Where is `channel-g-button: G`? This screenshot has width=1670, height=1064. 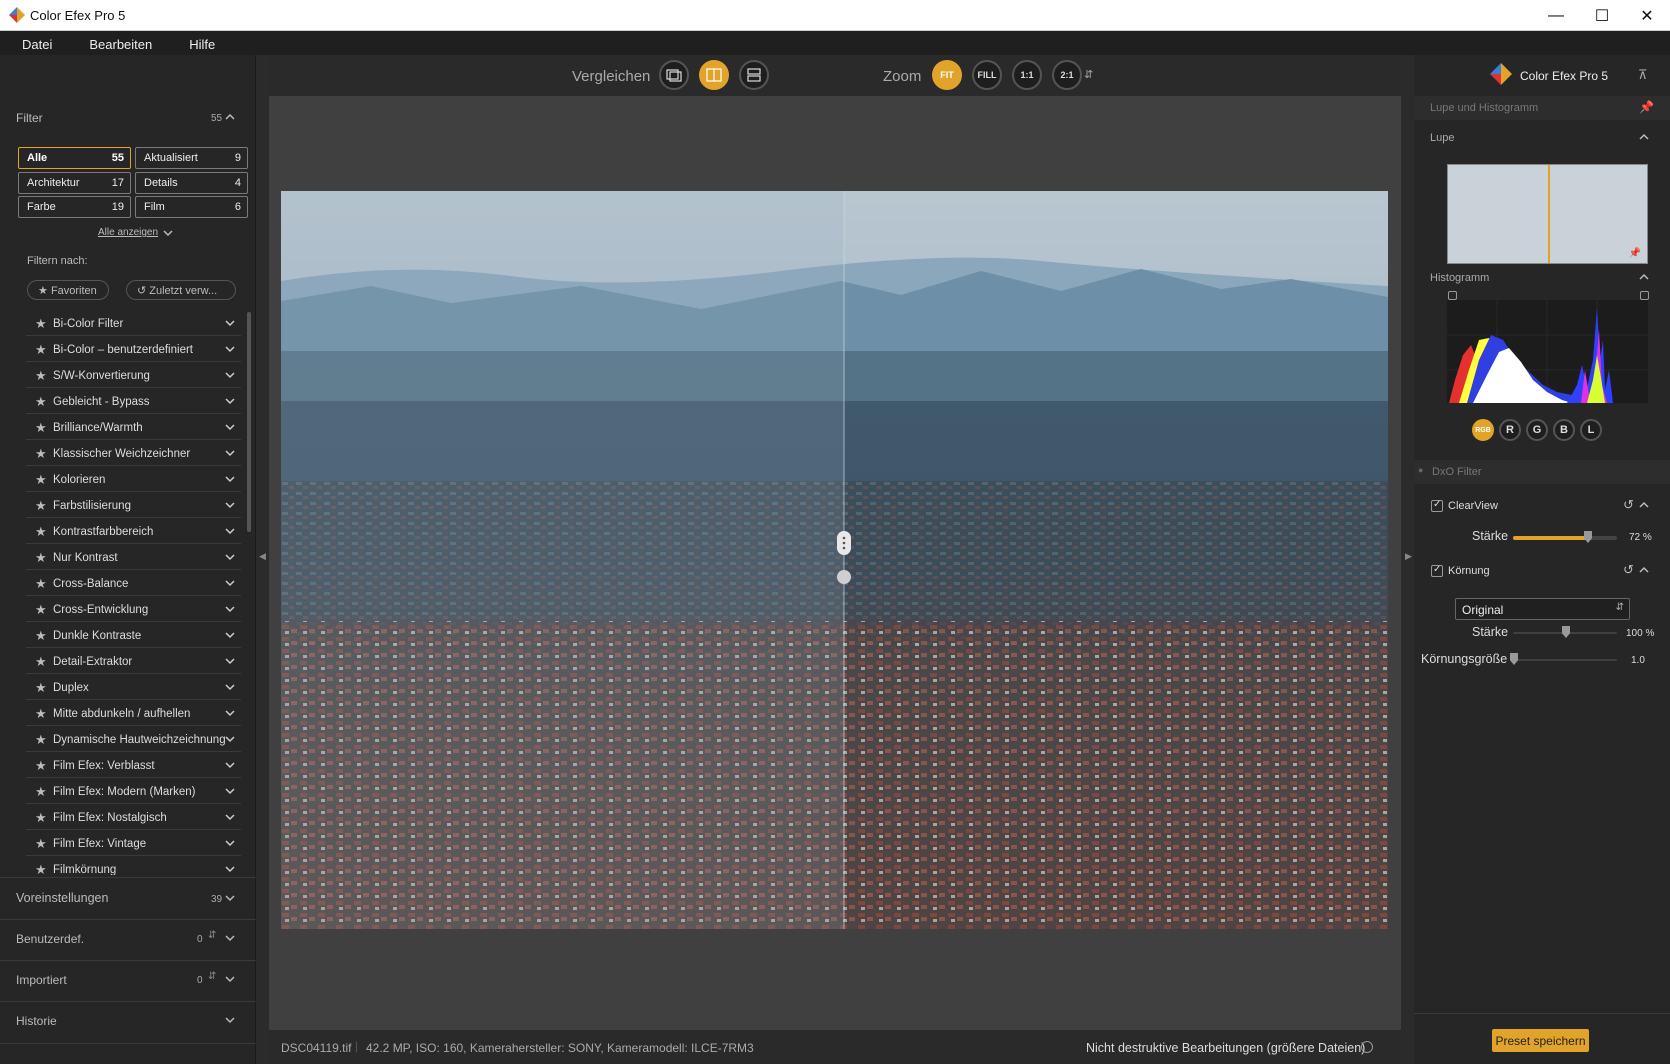
channel-g-button: G is located at coordinates (1537, 430).